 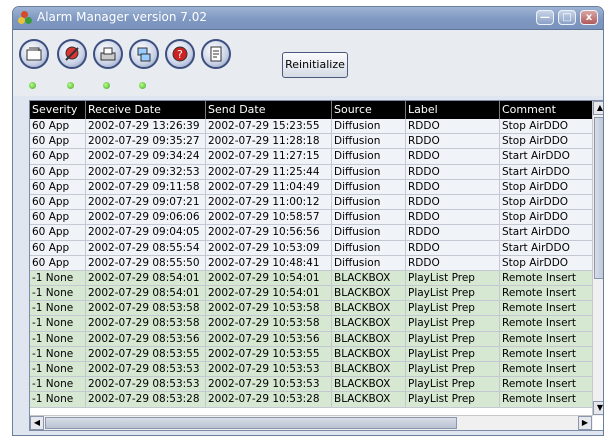 What do you see at coordinates (180, 54) in the screenshot?
I see `help-button: ?` at bounding box center [180, 54].